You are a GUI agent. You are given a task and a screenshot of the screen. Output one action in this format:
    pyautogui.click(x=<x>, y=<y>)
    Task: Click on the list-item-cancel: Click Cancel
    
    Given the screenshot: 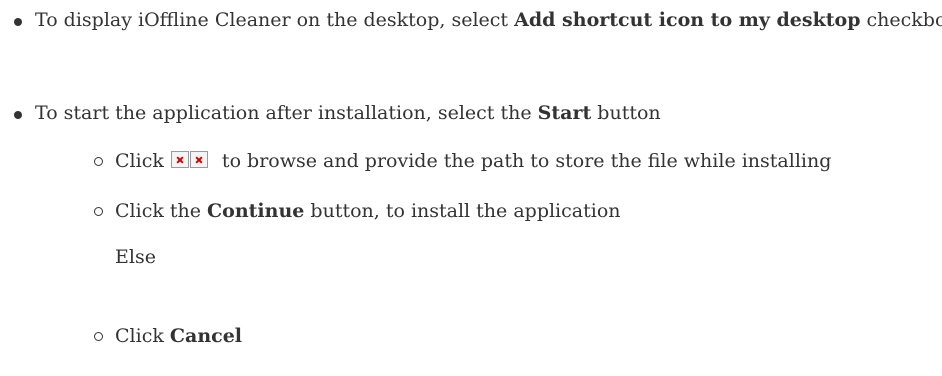 What is the action you would take?
    pyautogui.click(x=471, y=336)
    